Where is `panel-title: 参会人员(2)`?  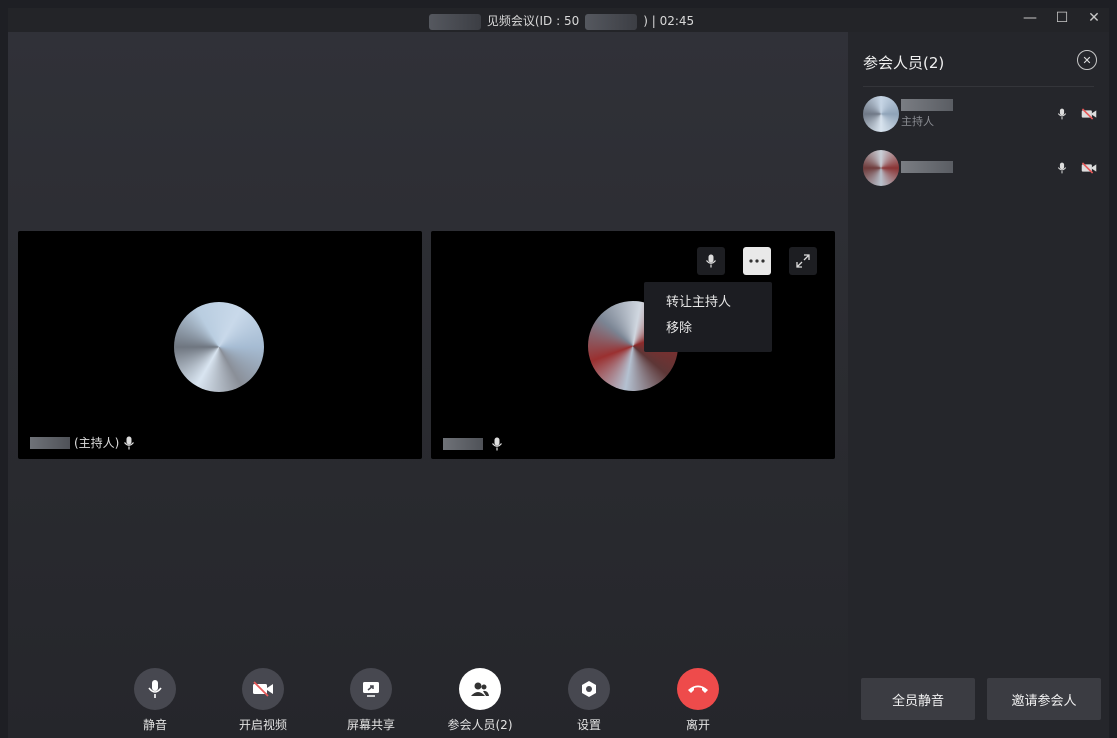 panel-title: 参会人员(2) is located at coordinates (904, 63).